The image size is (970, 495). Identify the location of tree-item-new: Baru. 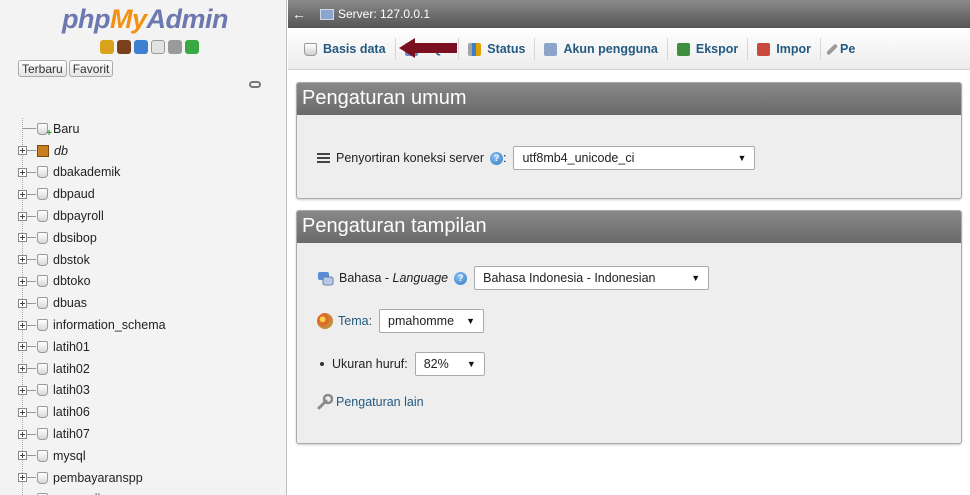
(152, 129).